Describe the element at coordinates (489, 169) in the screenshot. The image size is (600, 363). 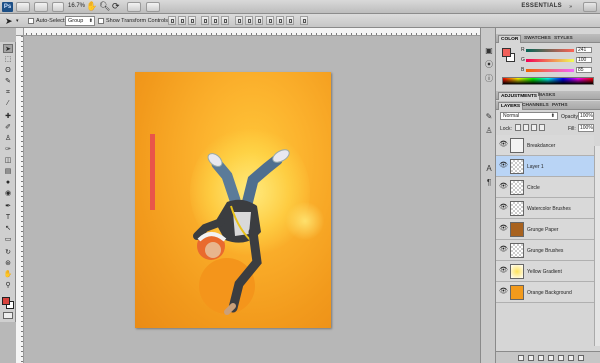
I see `character-panel-icon: A` at that location.